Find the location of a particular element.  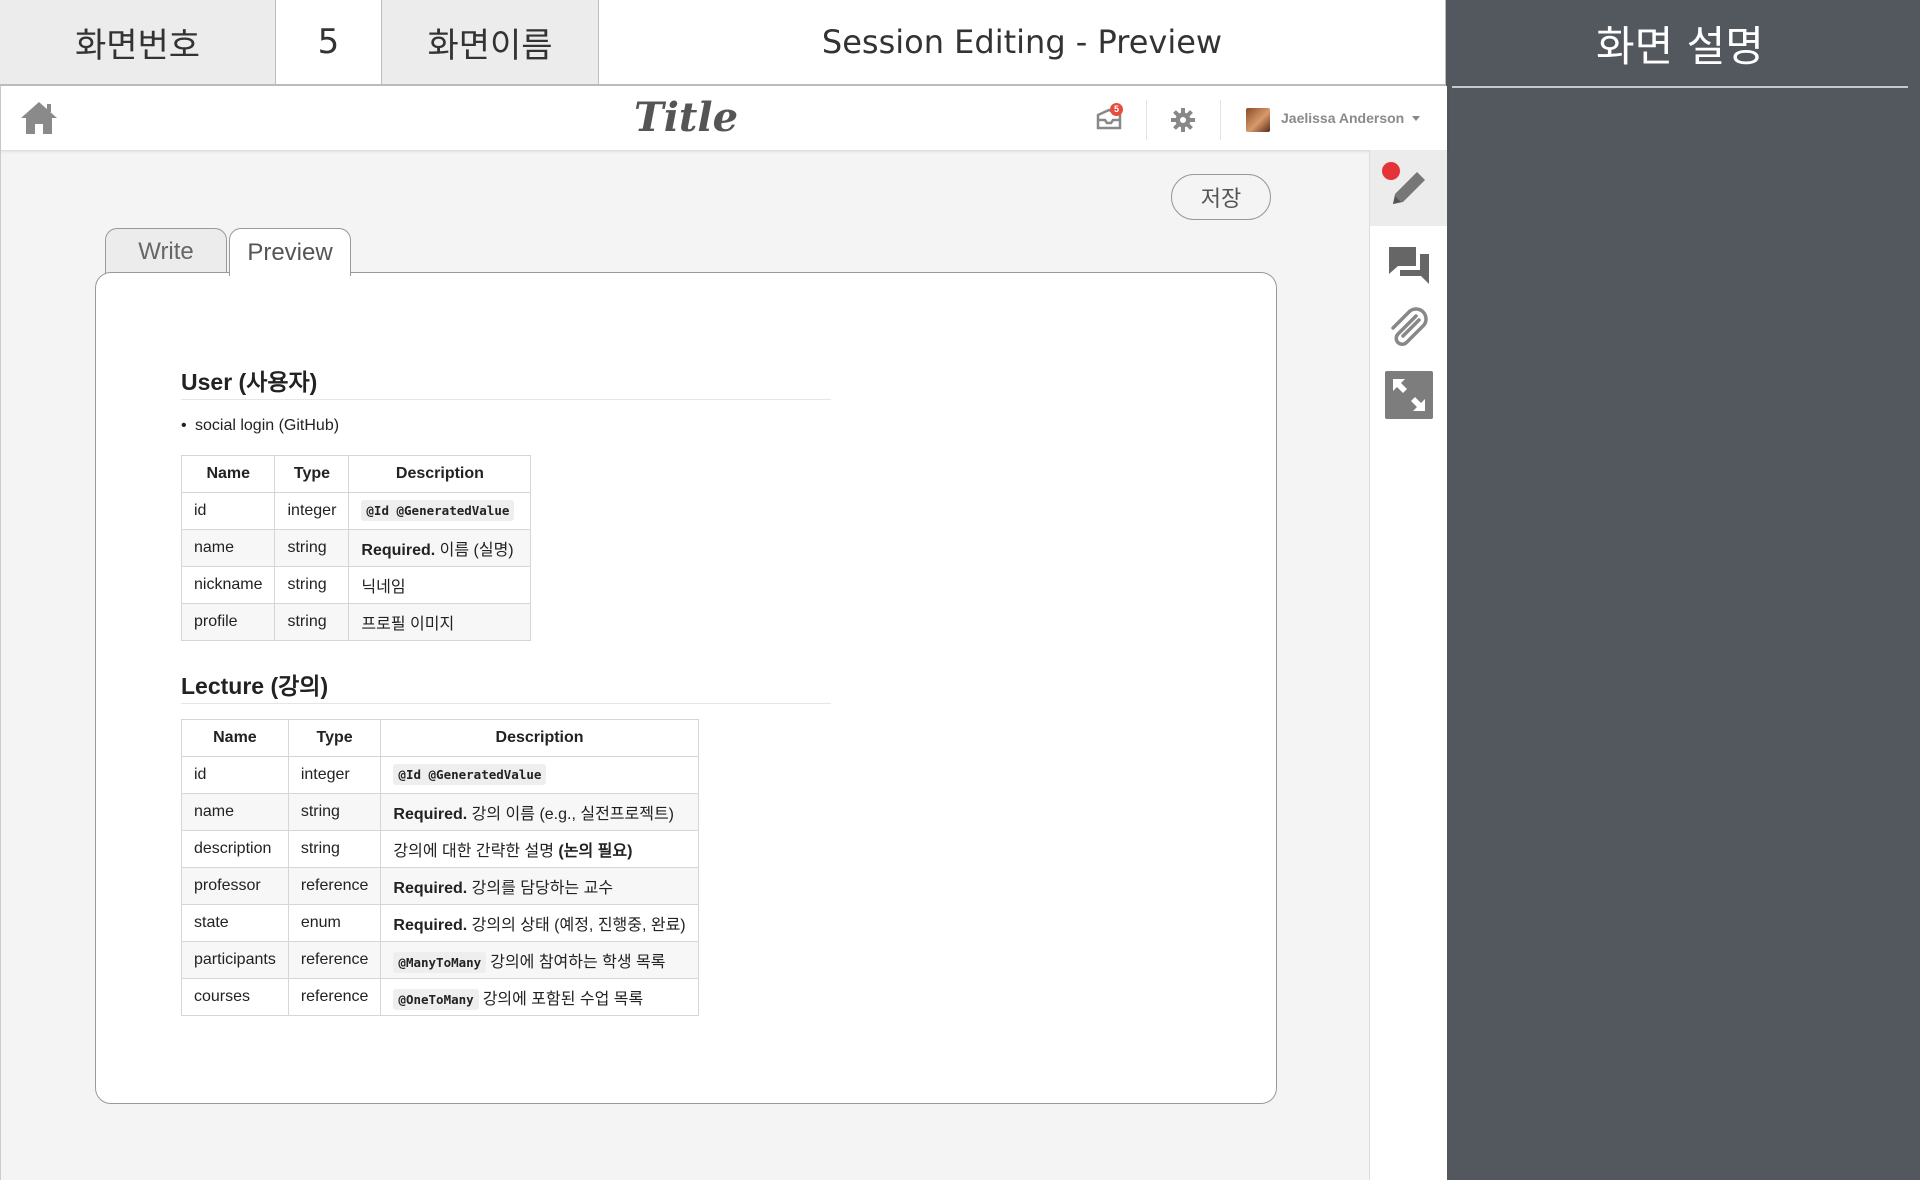

tab-write: Write is located at coordinates (166, 251).